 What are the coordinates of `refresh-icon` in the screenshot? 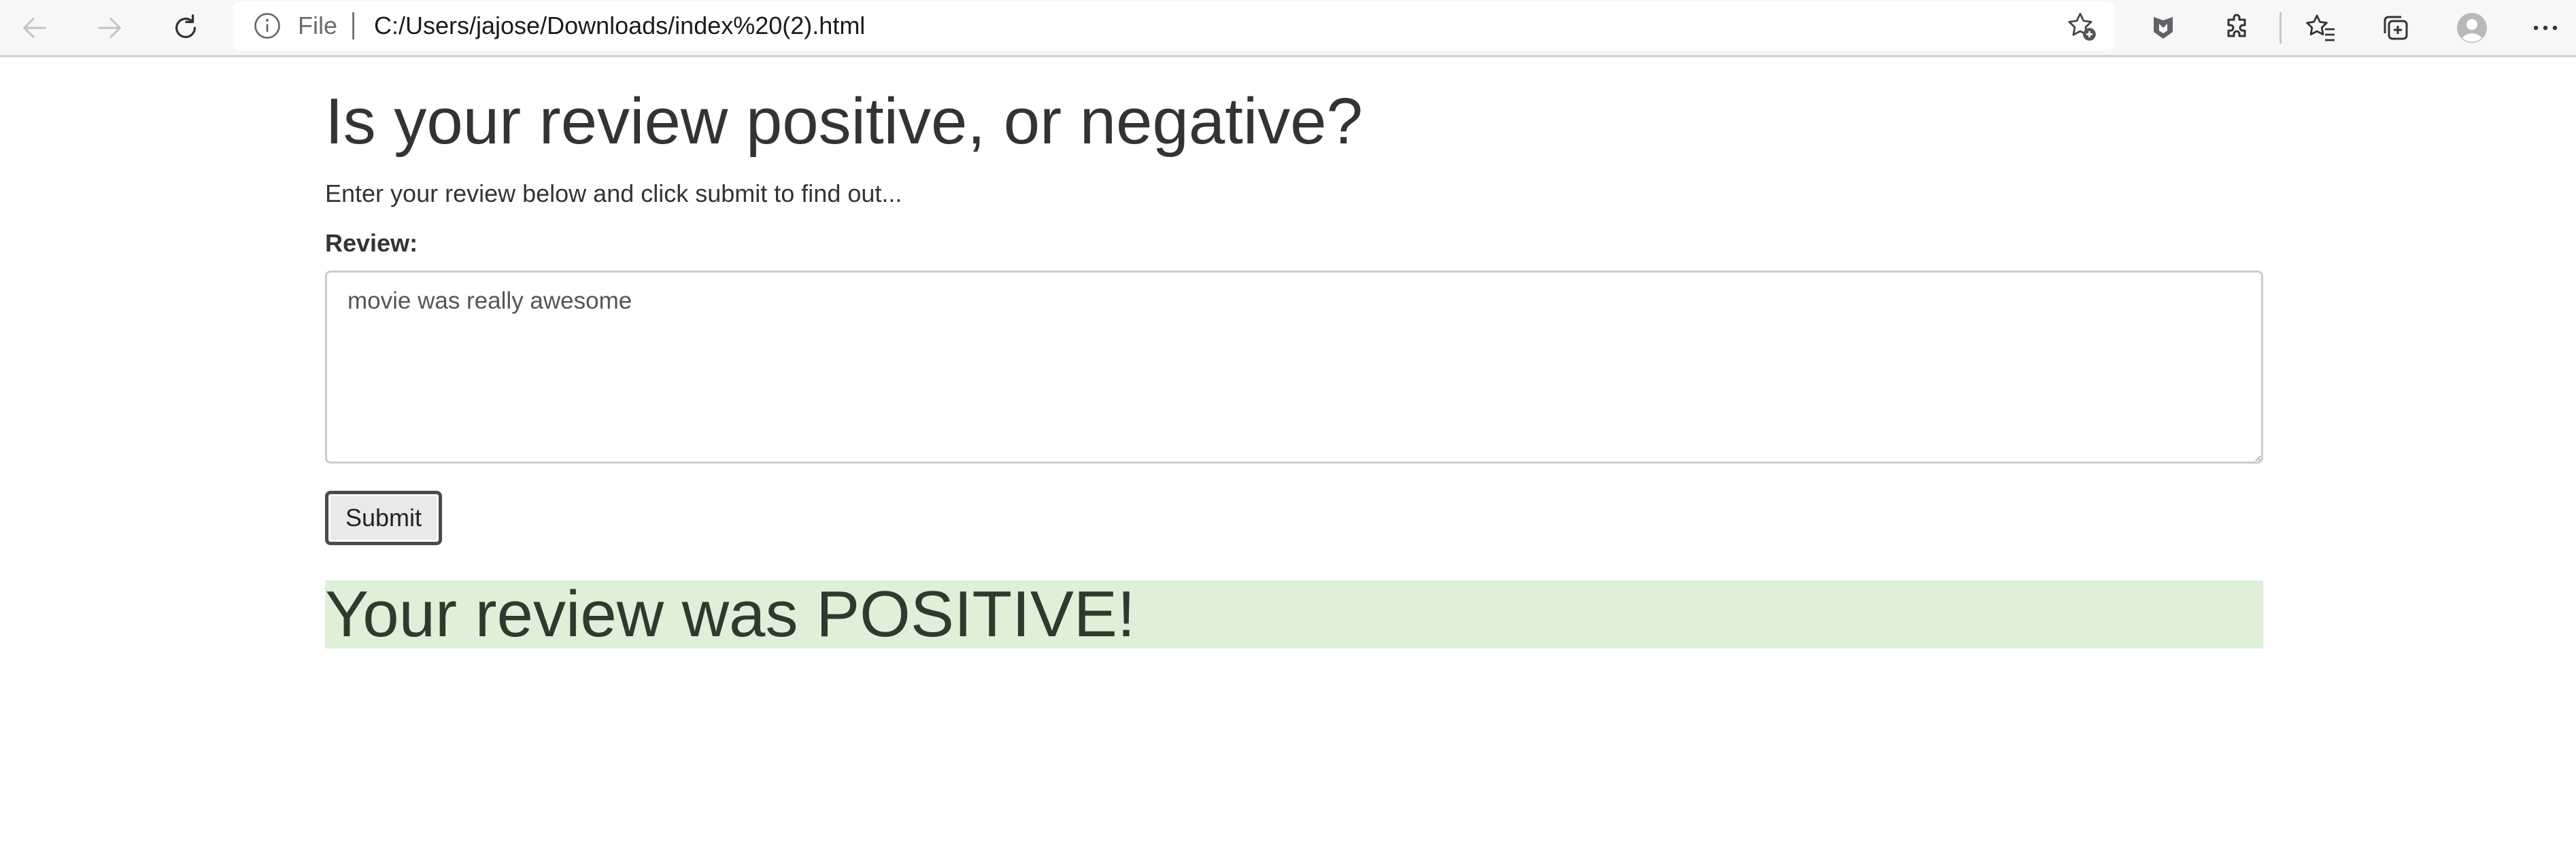 It's located at (186, 26).